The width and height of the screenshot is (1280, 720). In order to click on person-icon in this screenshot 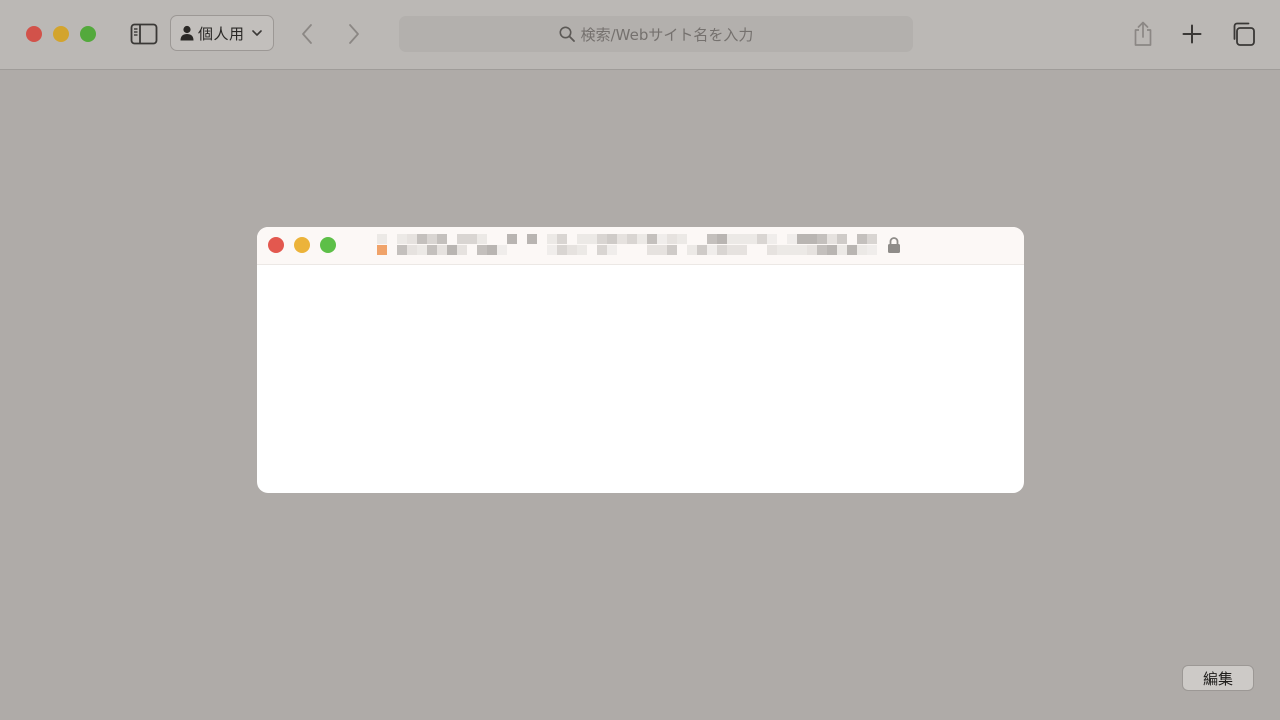, I will do `click(187, 33)`.